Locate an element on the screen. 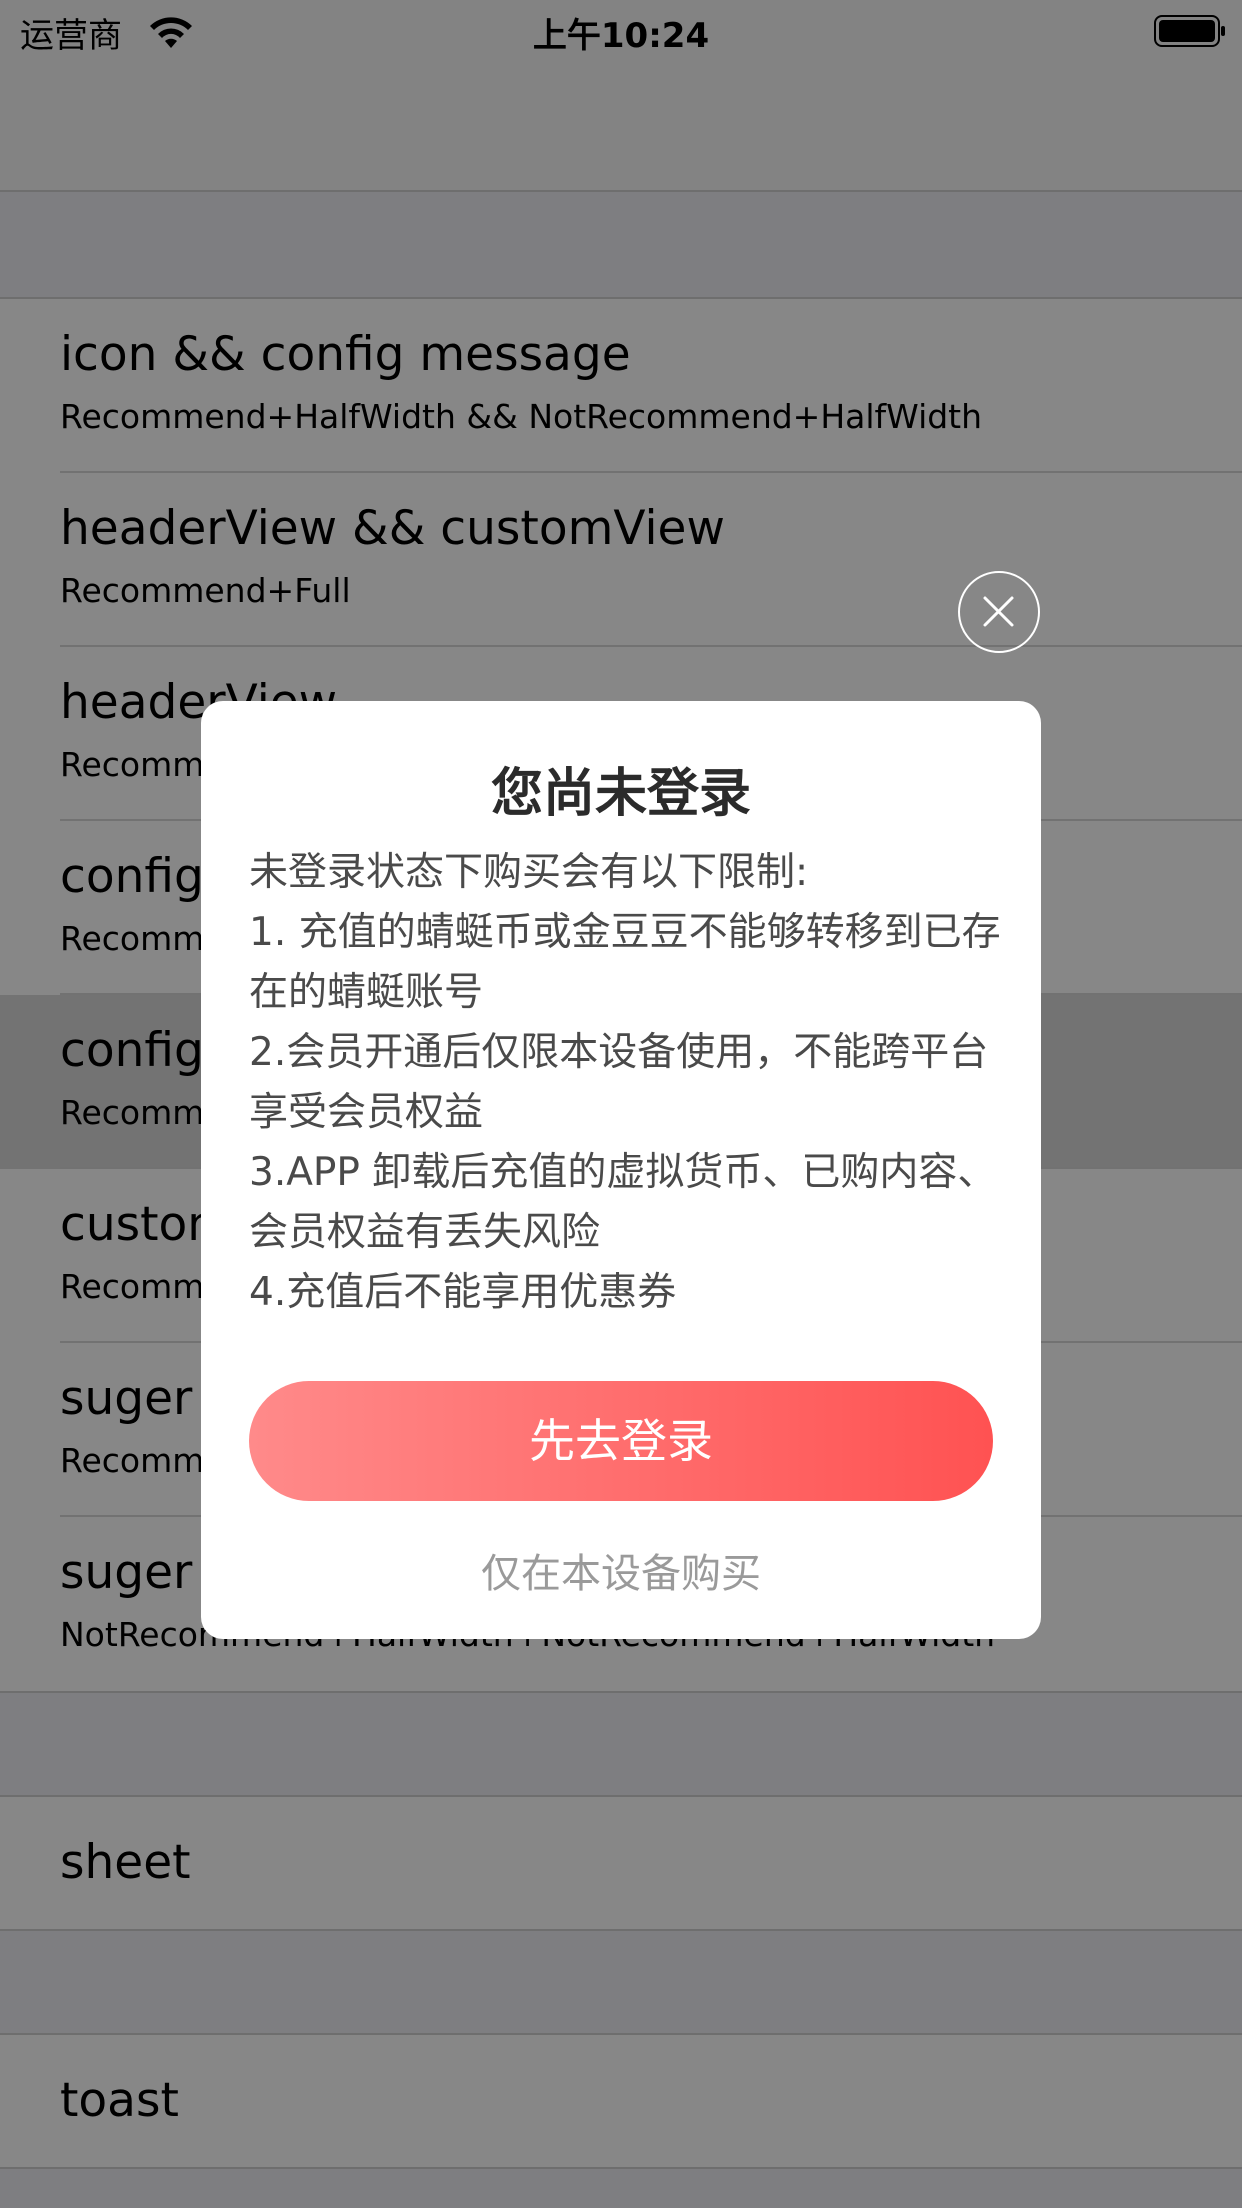 The width and height of the screenshot is (1242, 2208). alert-message-line: 1. 充值的蜻蜓币或金豆豆不能够转移到已存在的蜻蜓账号 is located at coordinates (625, 962).